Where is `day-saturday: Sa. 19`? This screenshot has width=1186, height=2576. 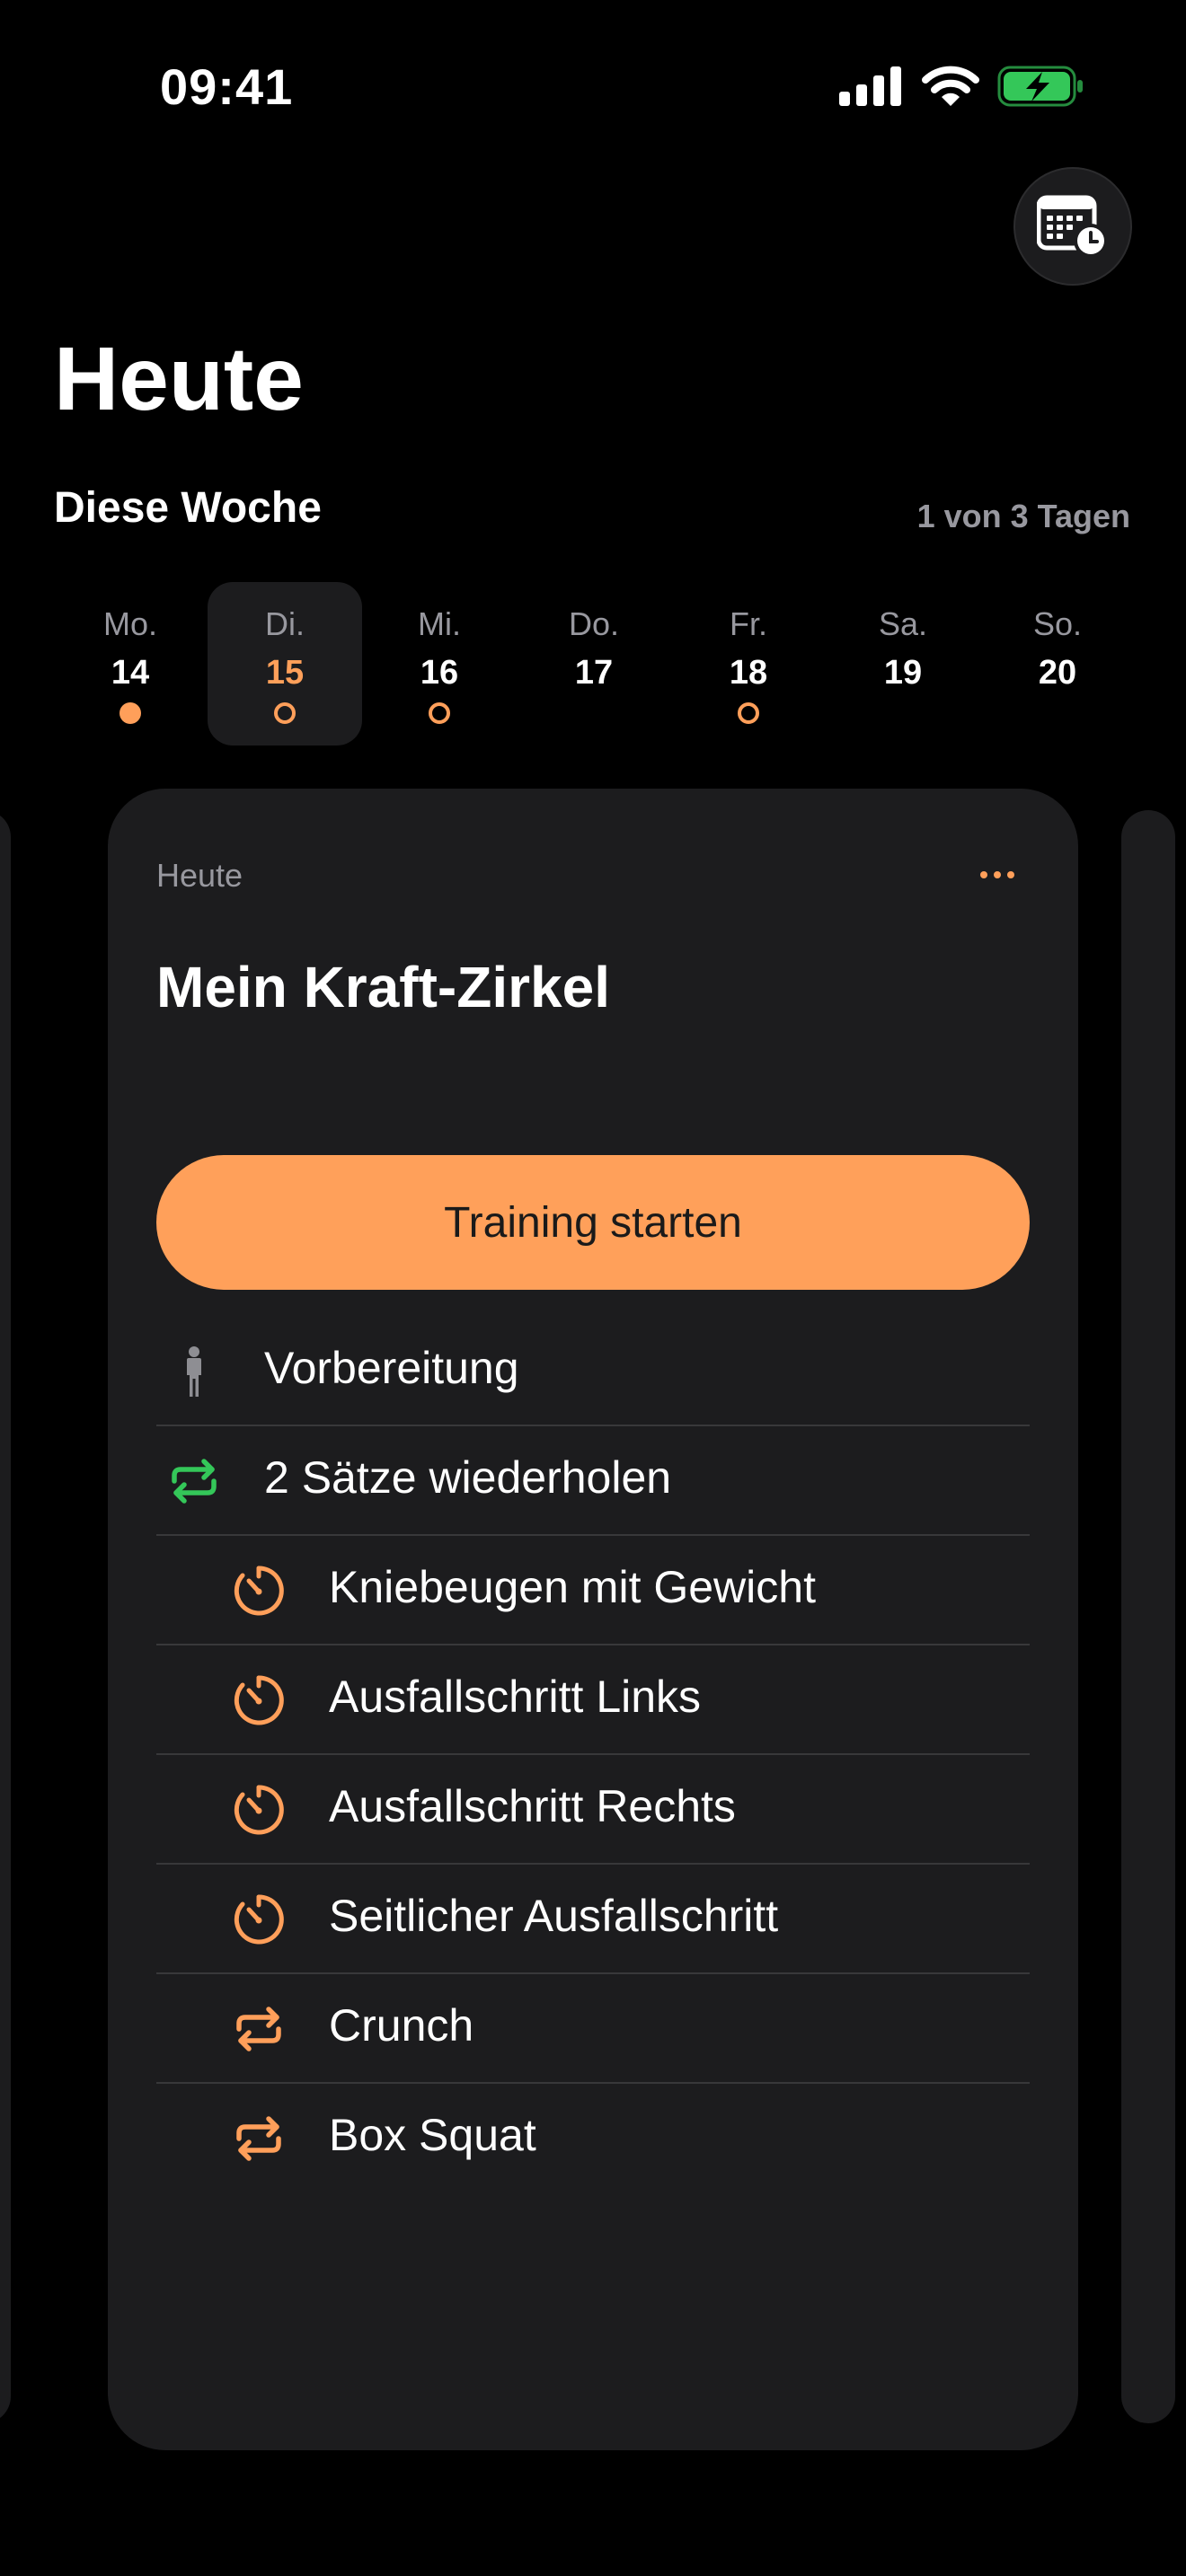 day-saturday: Sa. 19 is located at coordinates (903, 663).